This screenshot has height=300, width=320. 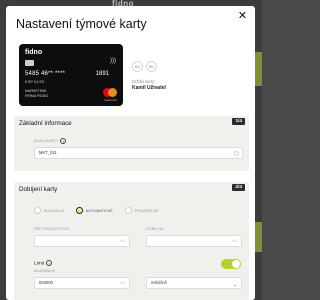 What do you see at coordinates (144, 81) in the screenshot?
I see `holder-label: Držitel karty:` at bounding box center [144, 81].